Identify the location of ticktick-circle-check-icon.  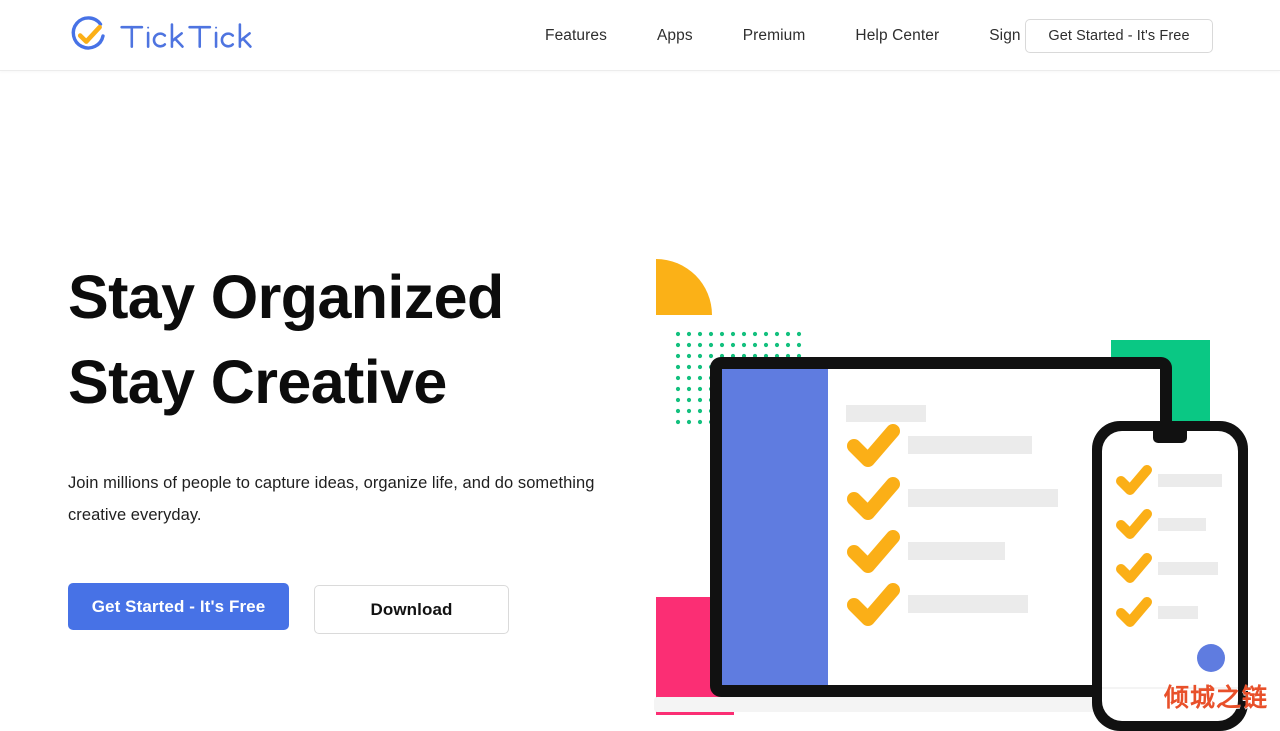
(88, 36).